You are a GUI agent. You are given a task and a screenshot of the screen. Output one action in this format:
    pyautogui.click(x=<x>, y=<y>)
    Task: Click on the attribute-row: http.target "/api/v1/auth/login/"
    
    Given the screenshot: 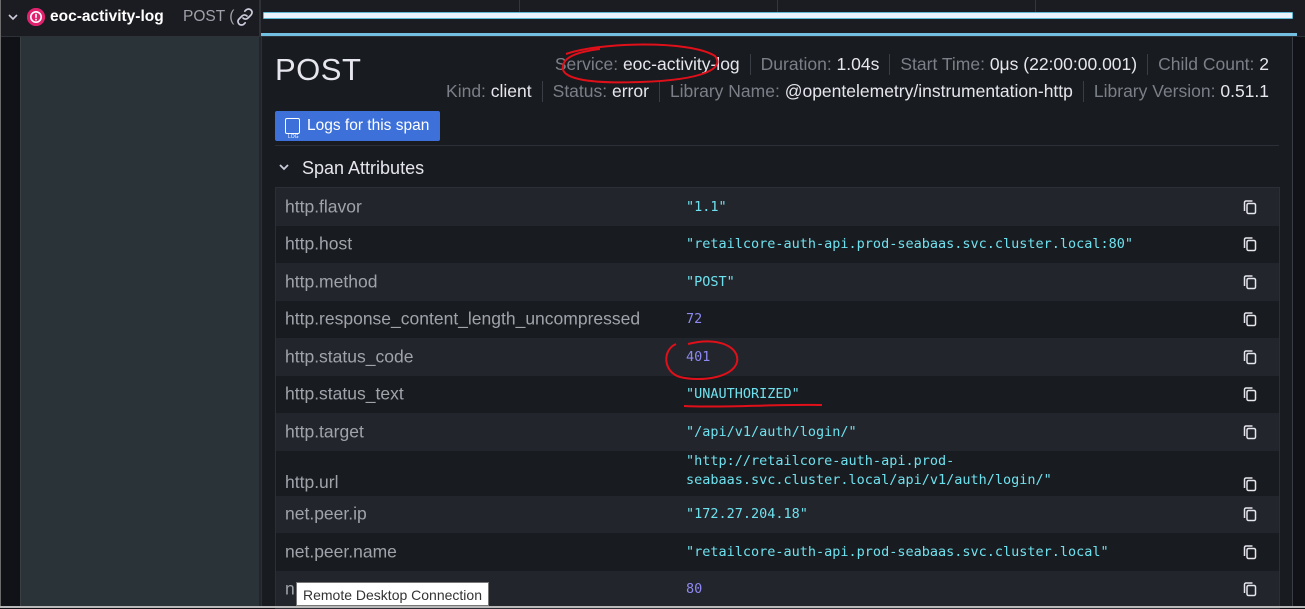 What is the action you would take?
    pyautogui.click(x=777, y=432)
    